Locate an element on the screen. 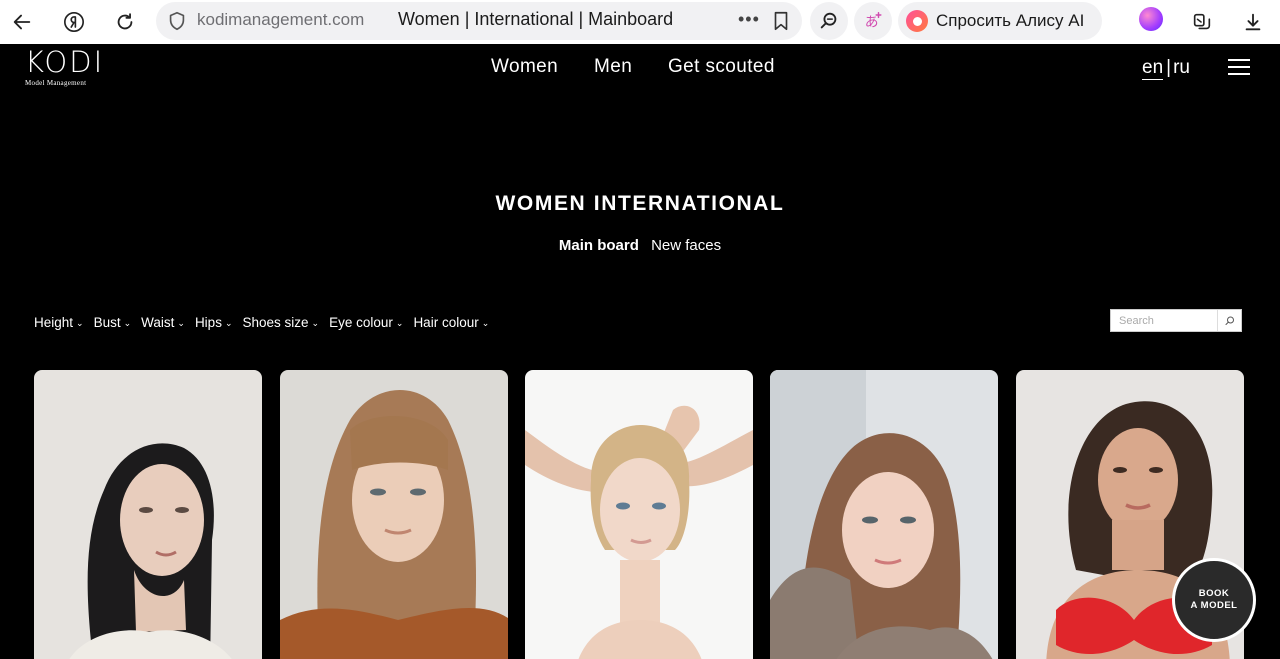 The image size is (1280, 659). filter-label: Shoes size is located at coordinates (275, 322).